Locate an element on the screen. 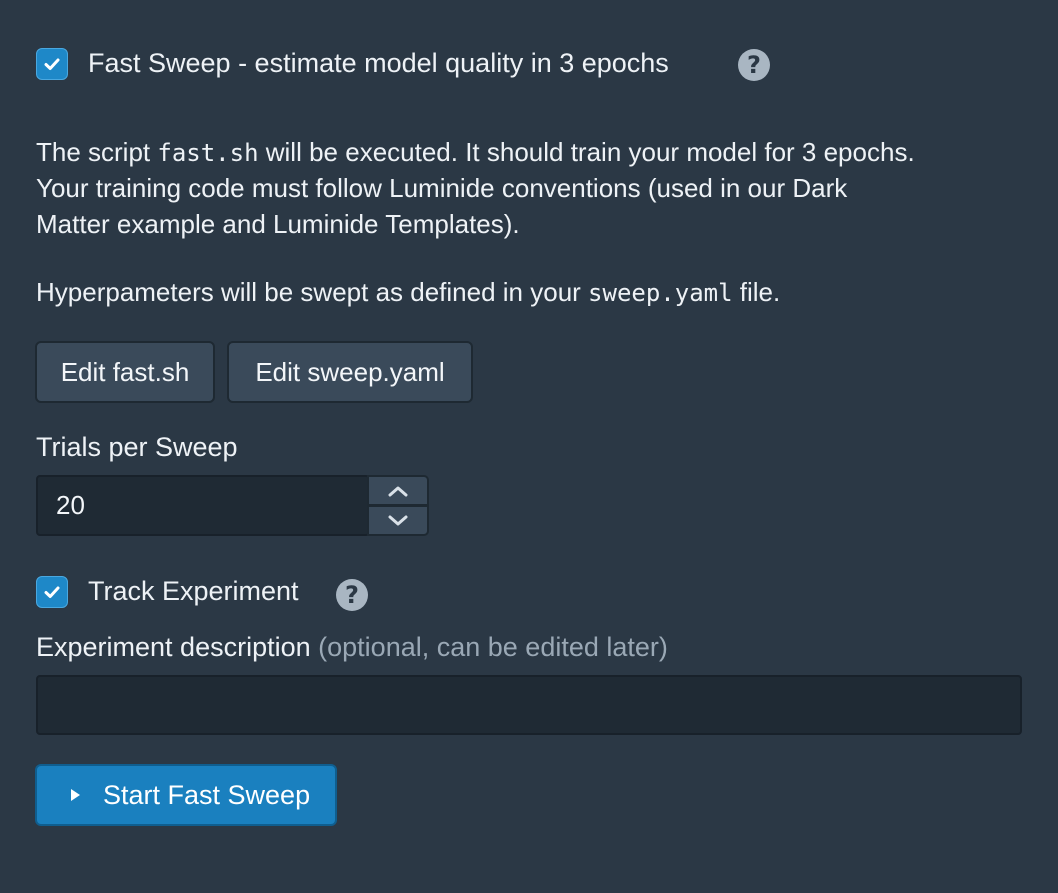 The width and height of the screenshot is (1058, 893). decrement-button is located at coordinates (398, 520).